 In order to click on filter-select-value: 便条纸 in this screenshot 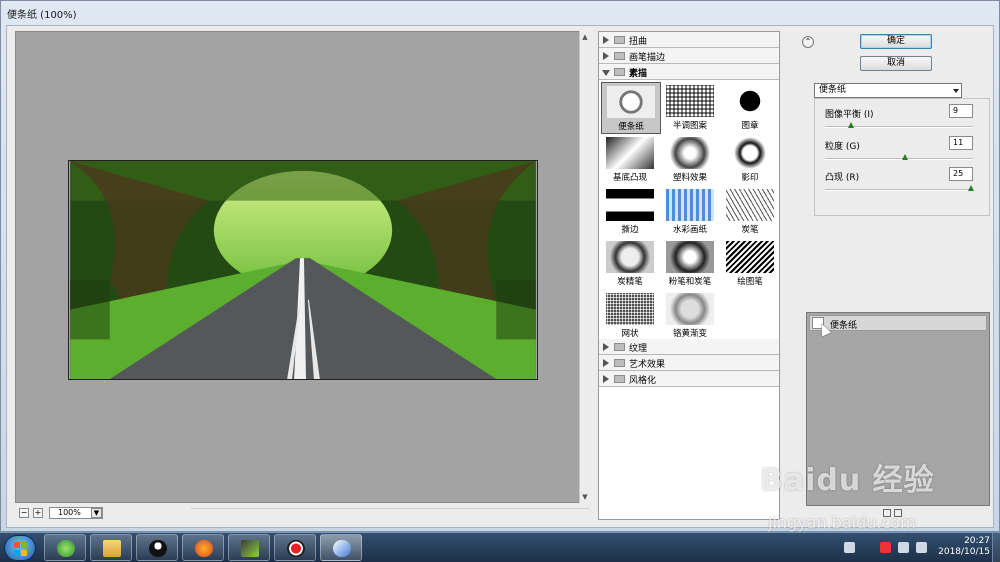, I will do `click(833, 90)`.